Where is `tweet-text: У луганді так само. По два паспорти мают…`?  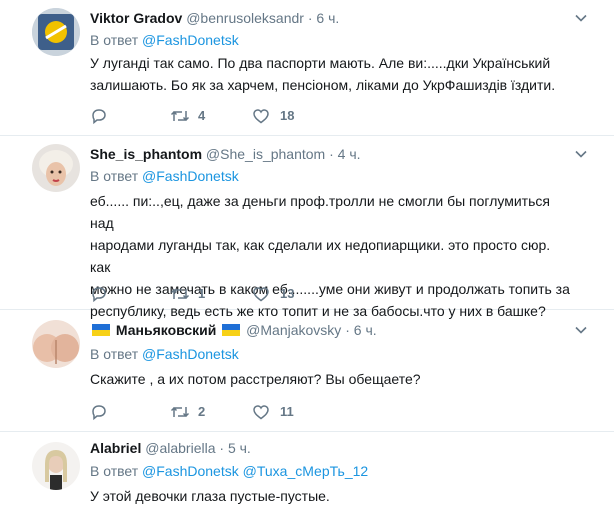 tweet-text: У луганді так само. По два паспорти мают… is located at coordinates (330, 74).